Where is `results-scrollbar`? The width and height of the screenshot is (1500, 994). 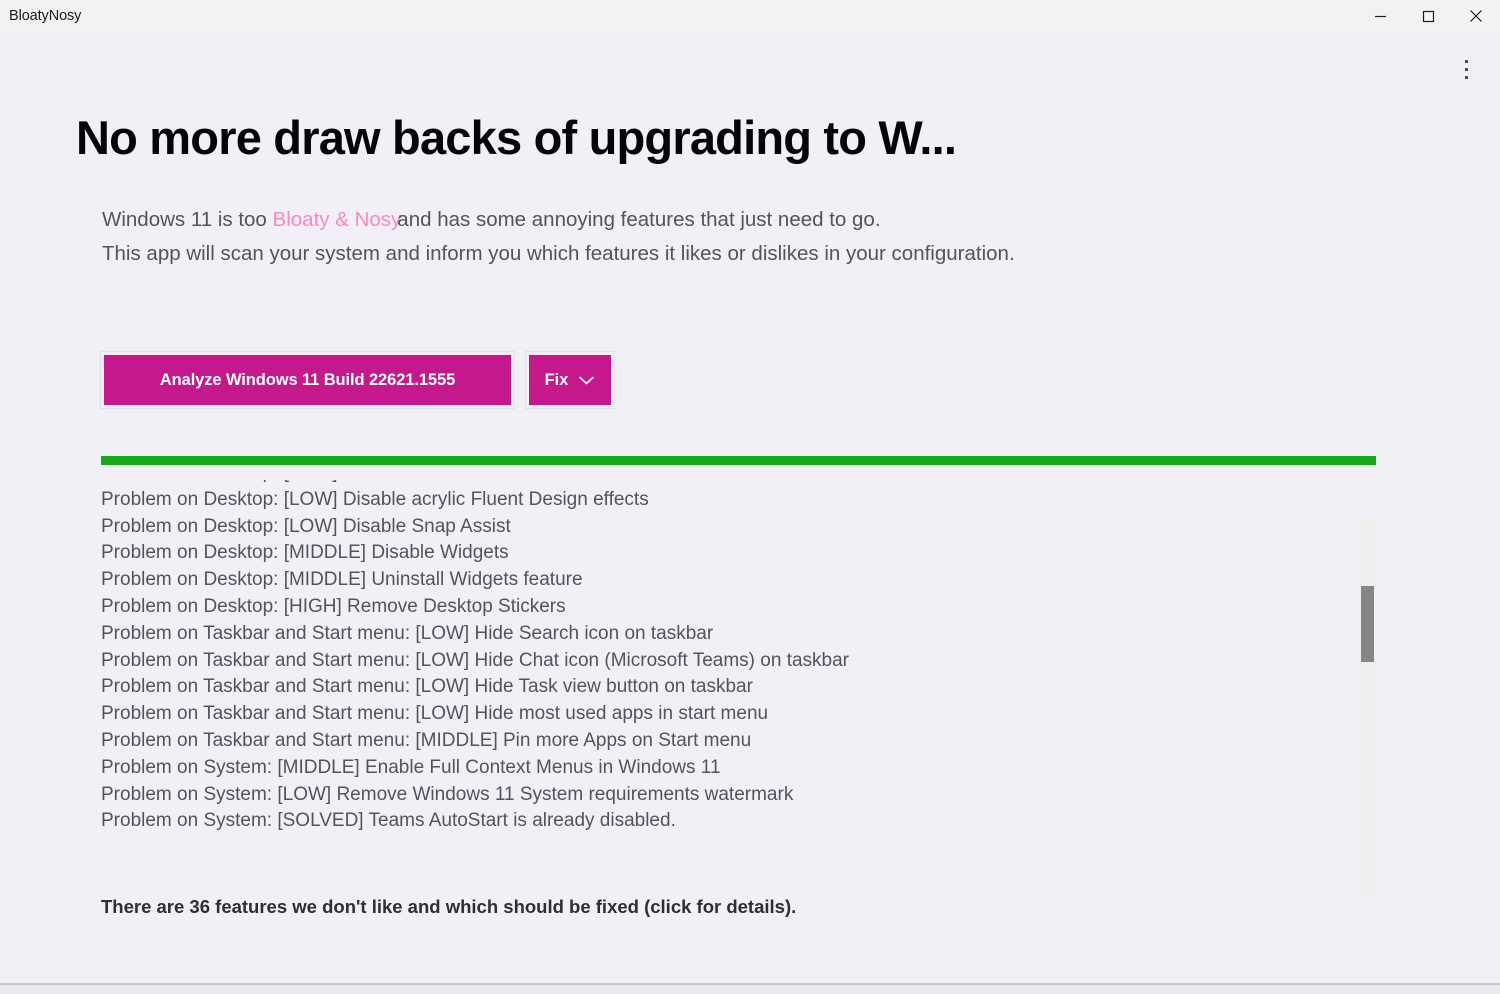
results-scrollbar is located at coordinates (1367, 709).